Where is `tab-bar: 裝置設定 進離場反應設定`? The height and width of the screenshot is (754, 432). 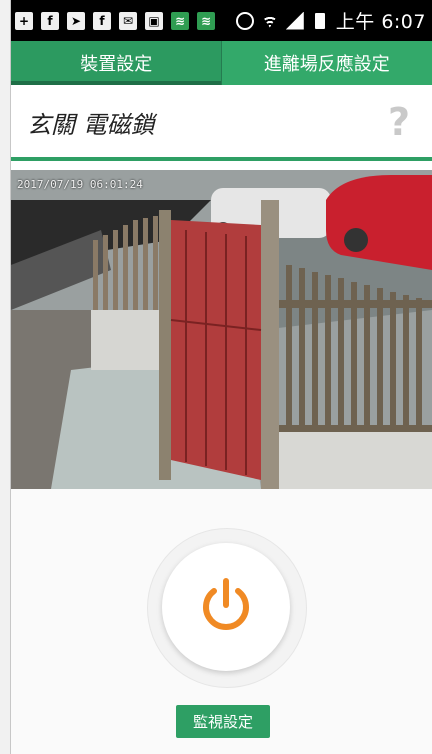 tab-bar: 裝置設定 進離場反應設定 is located at coordinates (221, 63).